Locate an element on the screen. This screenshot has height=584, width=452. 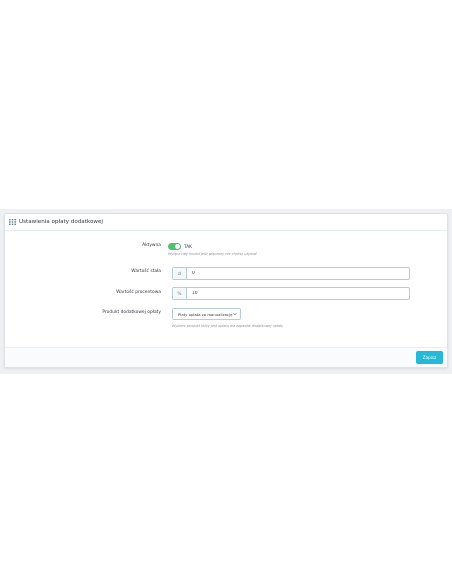
panel-footer: Zapisz is located at coordinates (226, 357).